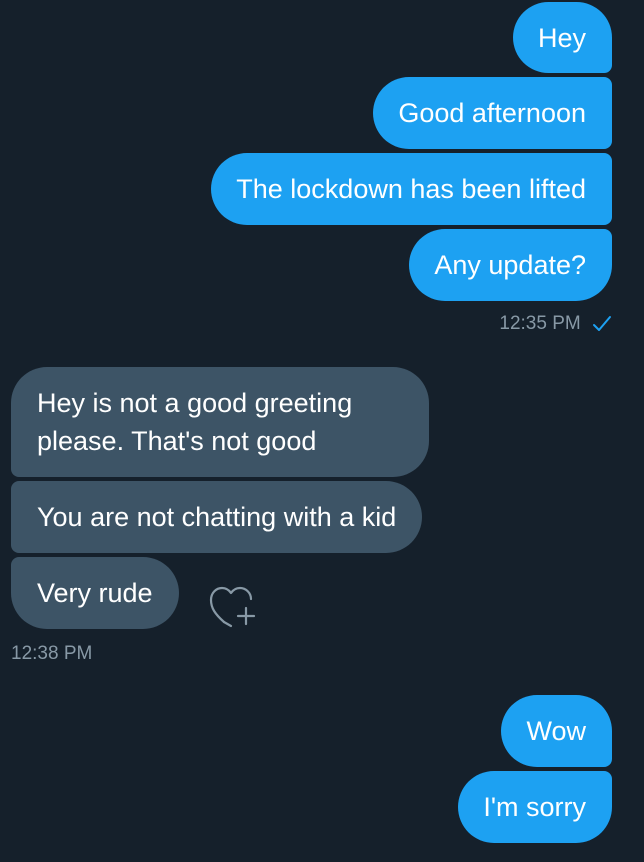  I want to click on message-text: Any update?, so click(510, 265).